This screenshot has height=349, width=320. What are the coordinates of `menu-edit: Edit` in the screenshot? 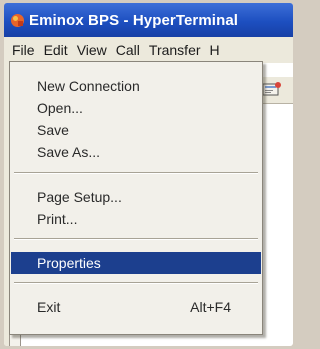 It's located at (51, 50).